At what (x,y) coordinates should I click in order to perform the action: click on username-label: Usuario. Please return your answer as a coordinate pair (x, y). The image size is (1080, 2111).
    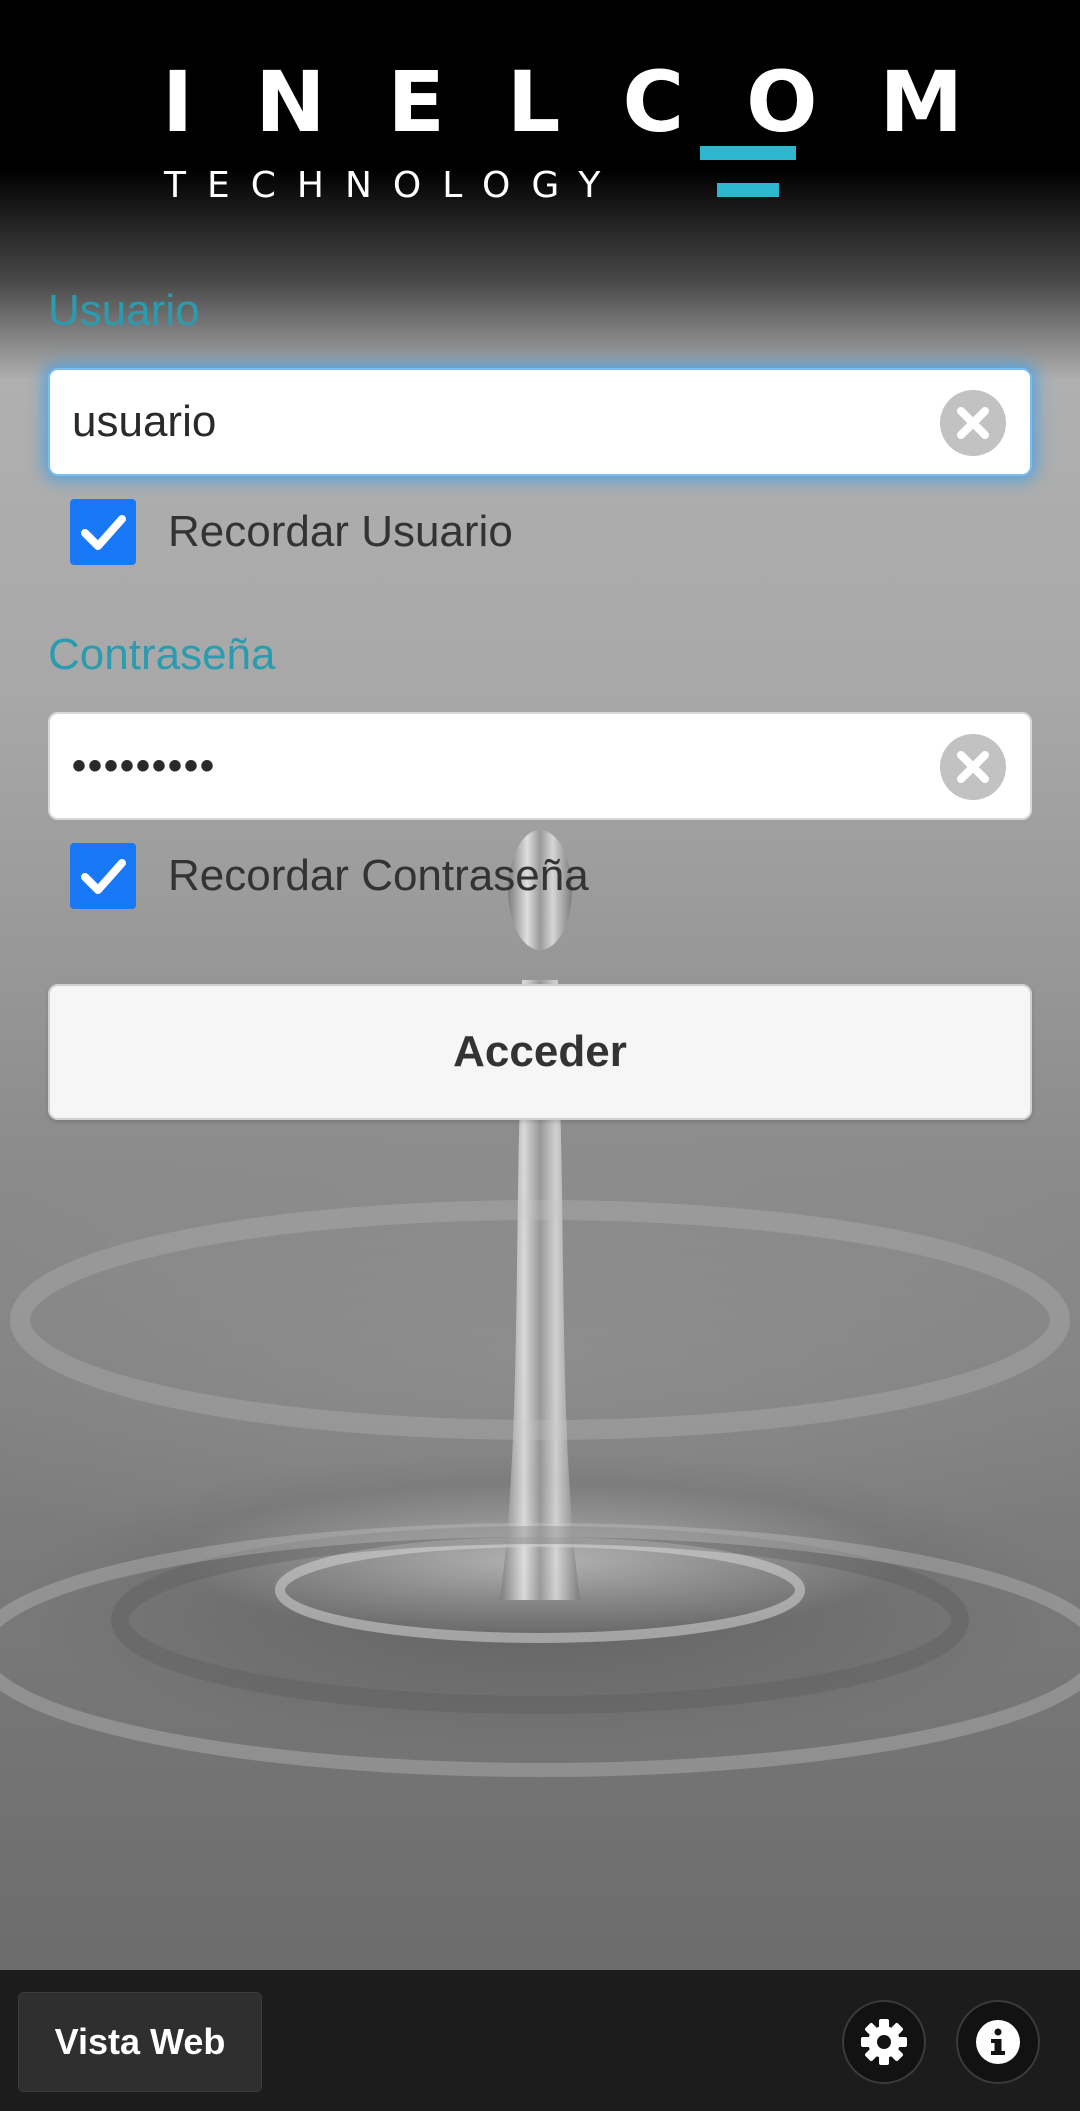
    Looking at the image, I should click on (124, 310).